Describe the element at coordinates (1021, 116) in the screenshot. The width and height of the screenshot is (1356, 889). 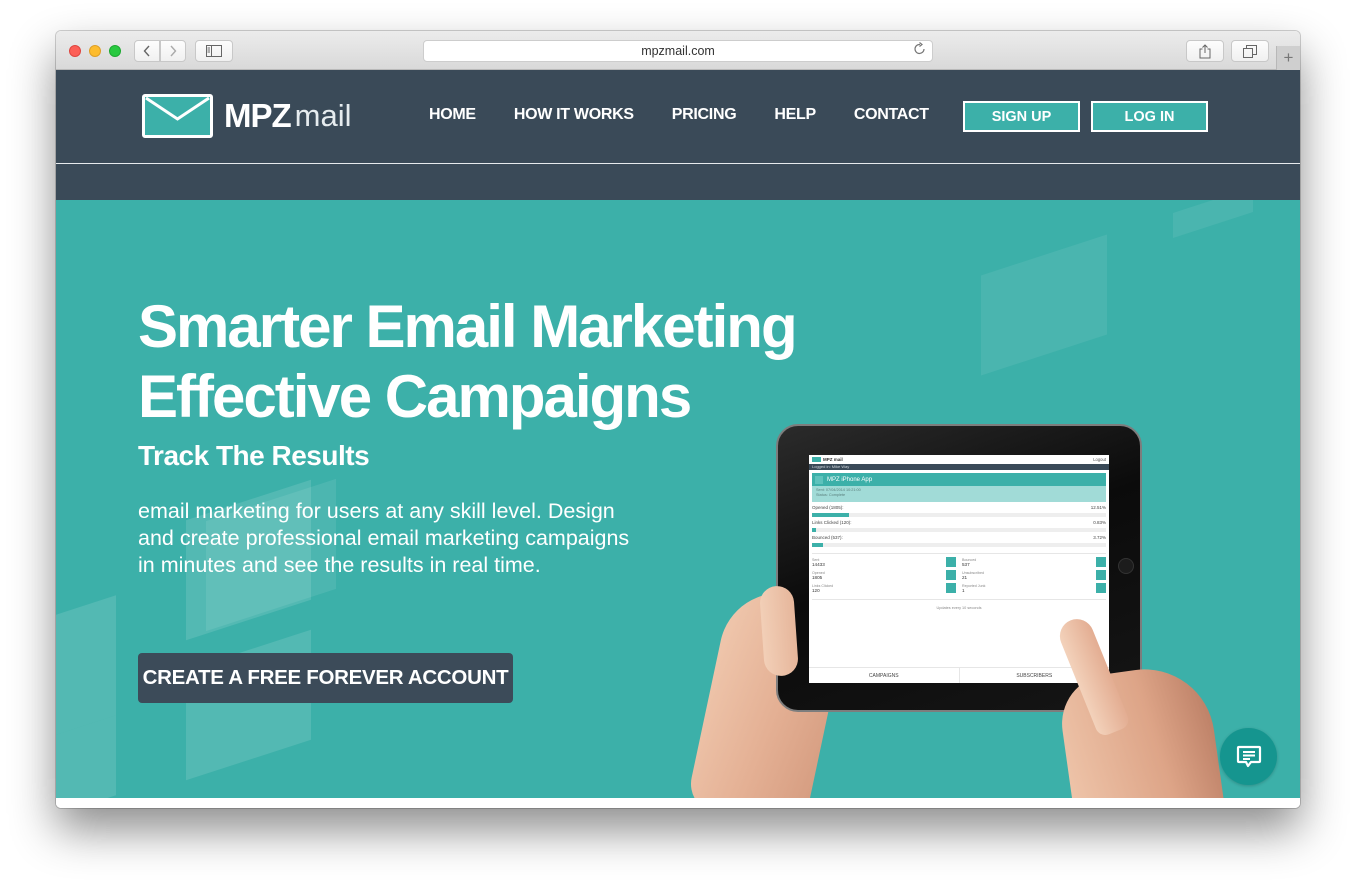
I see `sign-up-button: SIGN UP` at that location.